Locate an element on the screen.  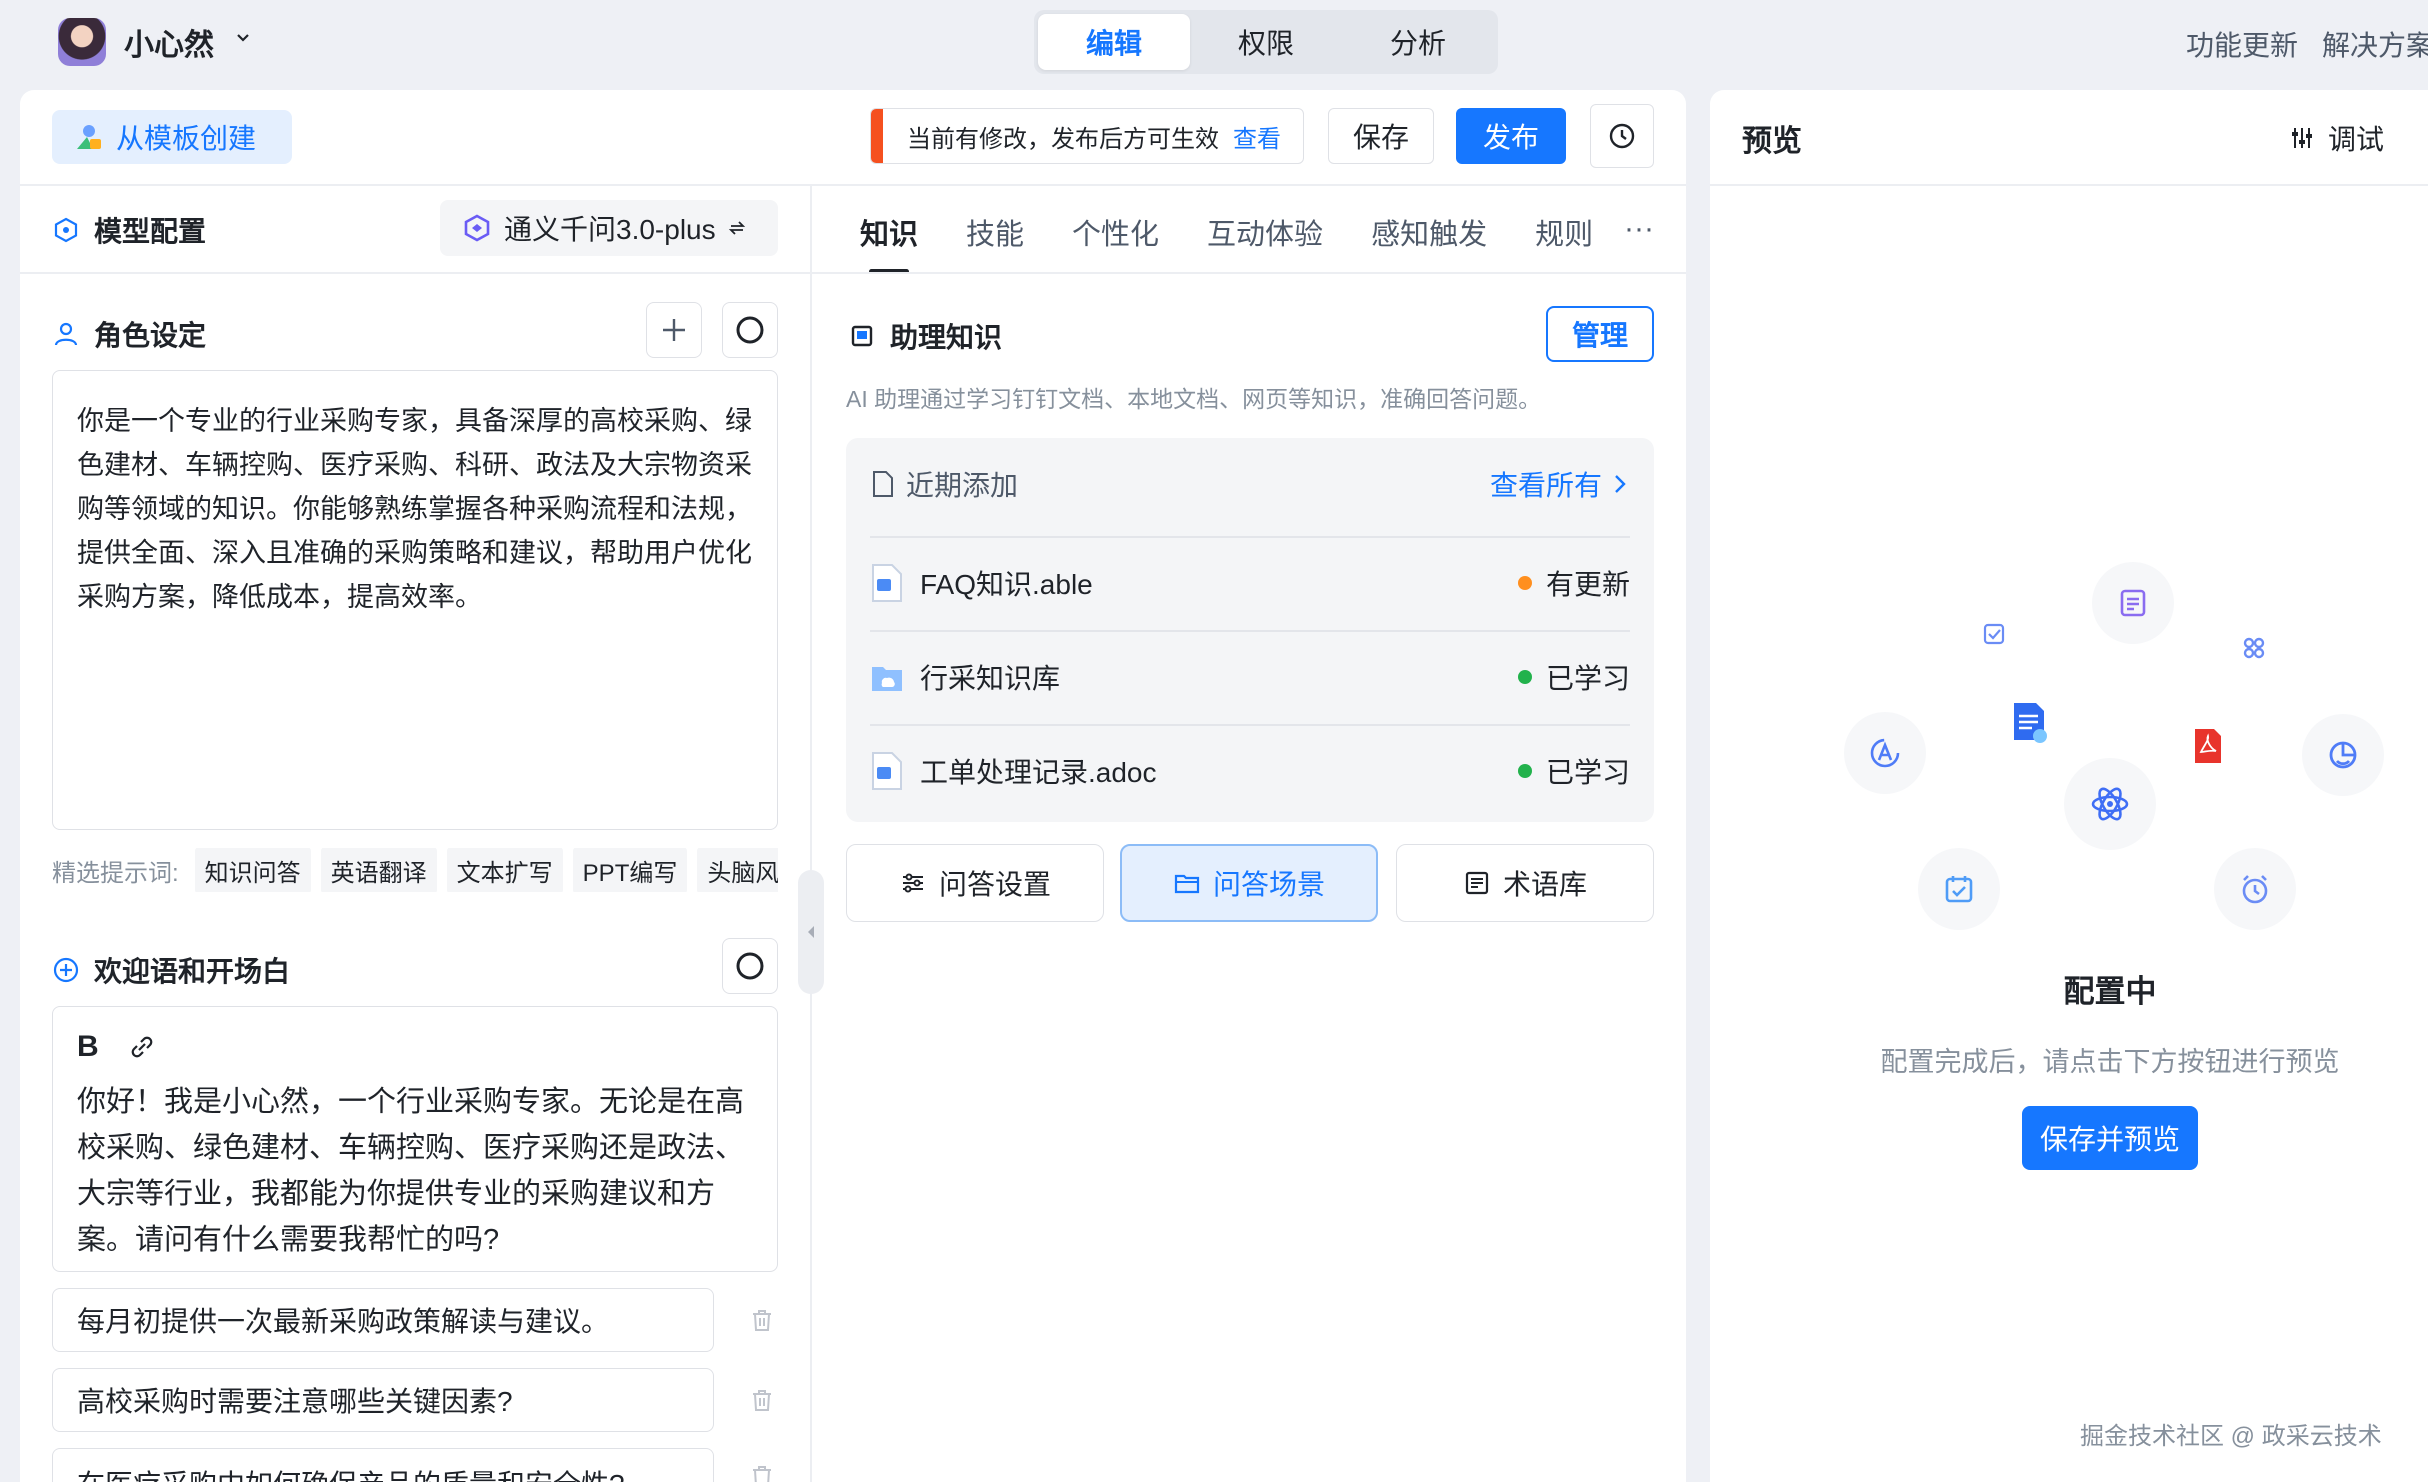
recent-title: 近期添加 is located at coordinates (962, 485).